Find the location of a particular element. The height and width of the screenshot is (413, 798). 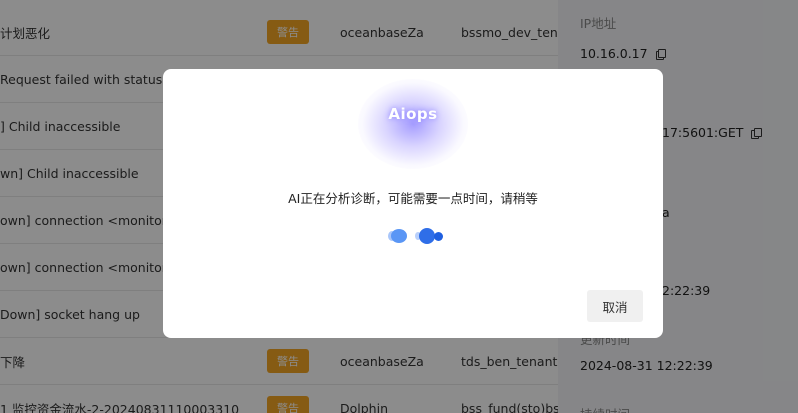

aiops-logo-glow is located at coordinates (413, 124).